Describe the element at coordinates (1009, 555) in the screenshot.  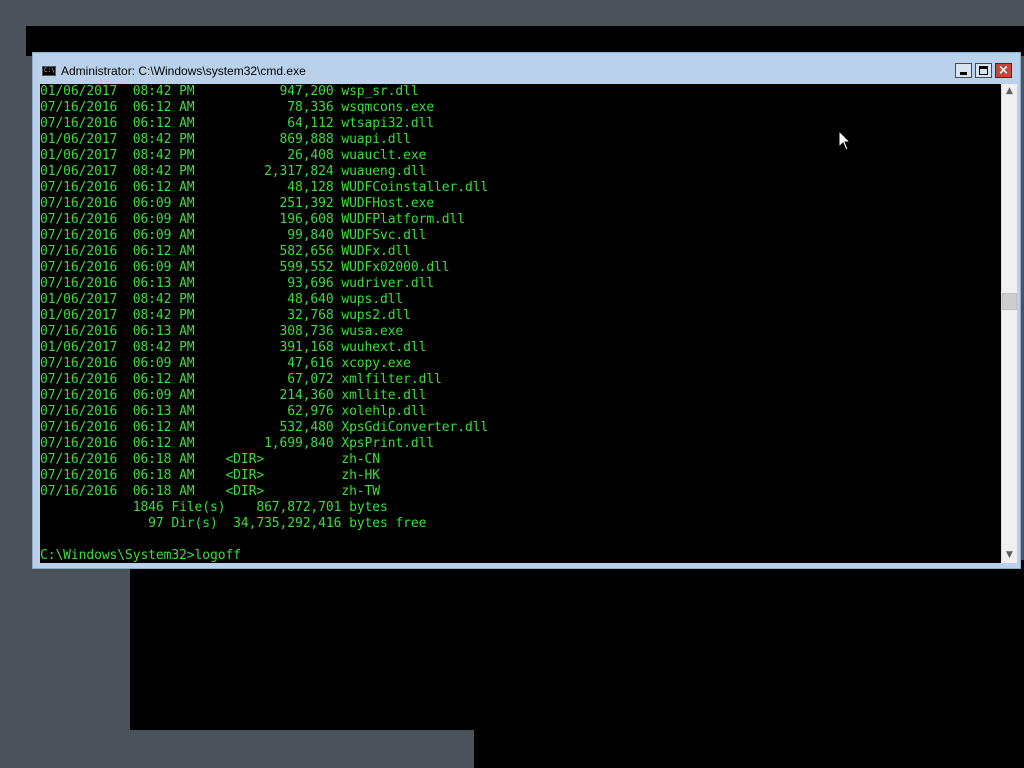
I see `scroll-down-arrow-icon: ▼` at that location.